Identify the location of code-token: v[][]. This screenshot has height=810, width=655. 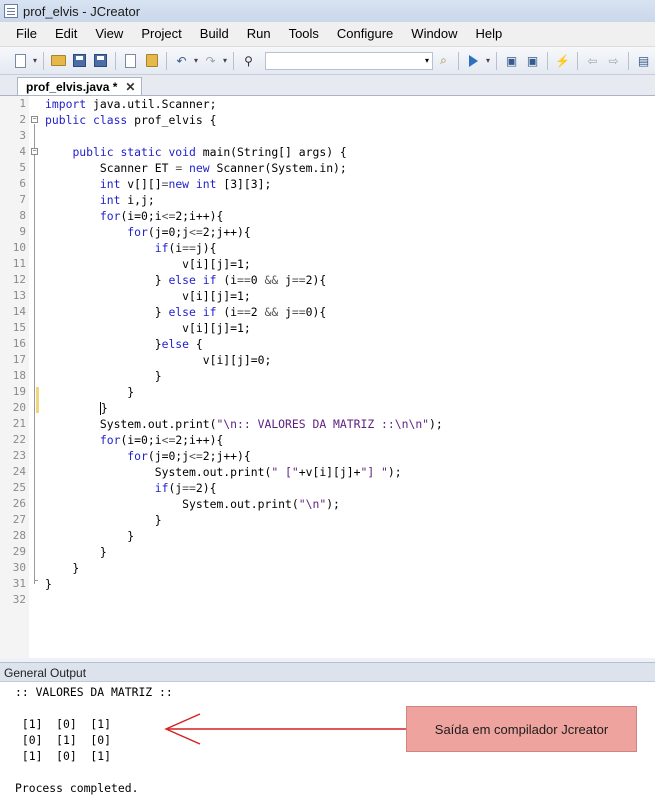
(141, 184).